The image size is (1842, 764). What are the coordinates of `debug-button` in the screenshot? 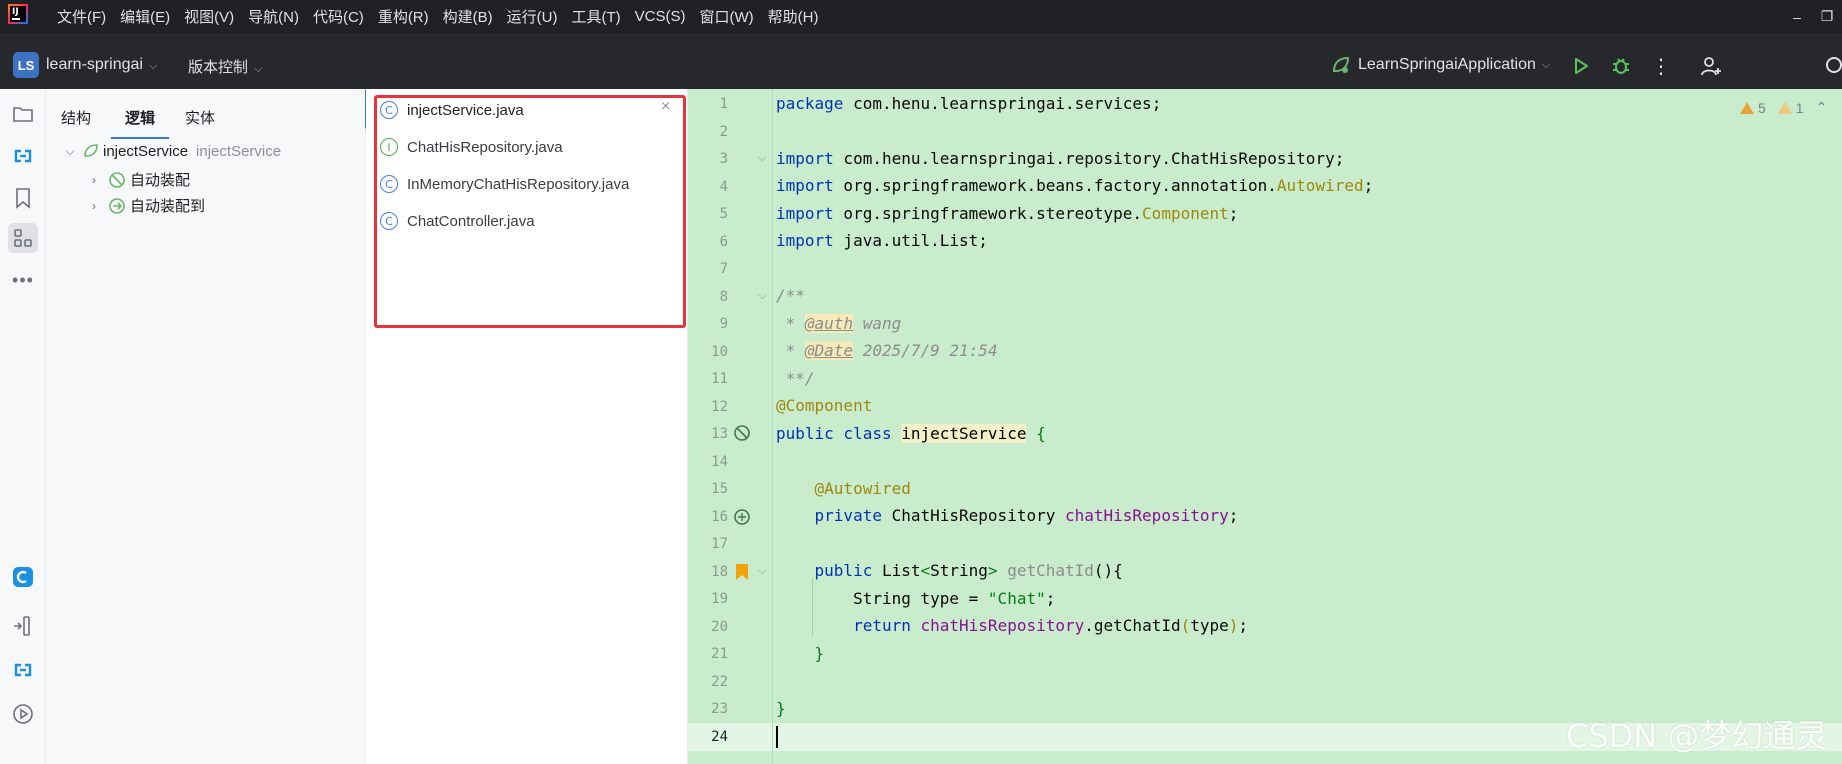 It's located at (1621, 66).